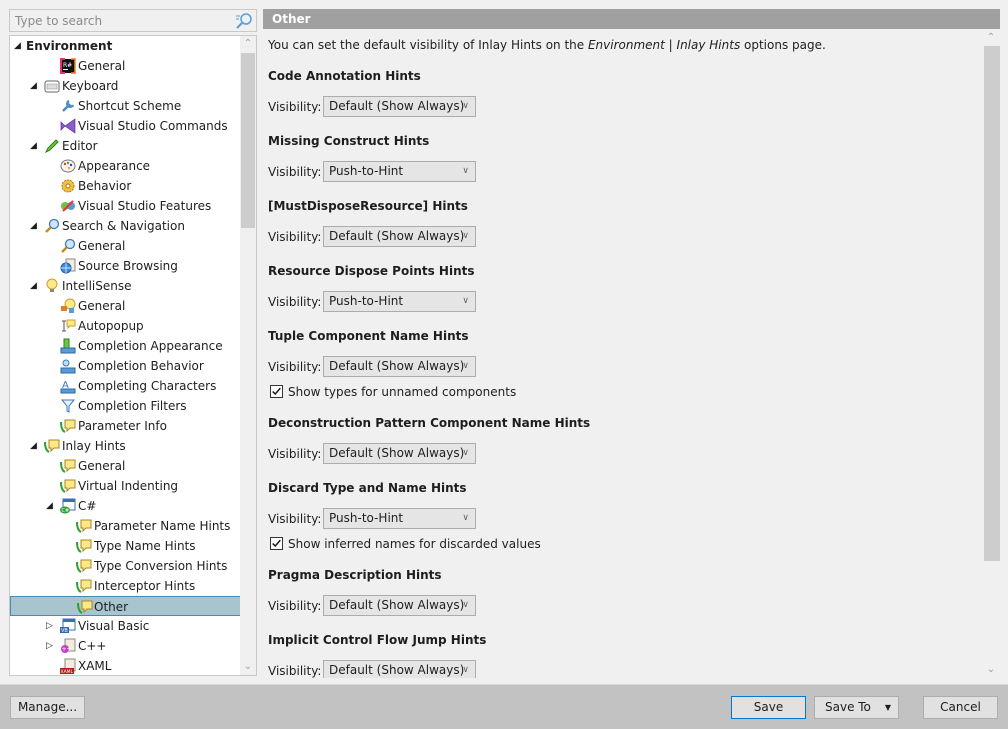 The height and width of the screenshot is (729, 1008). I want to click on palette-icon, so click(68, 166).